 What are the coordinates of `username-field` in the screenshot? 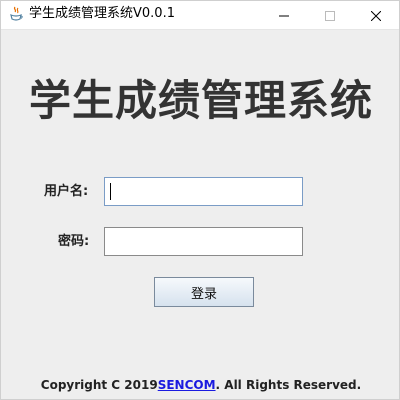 It's located at (203, 191).